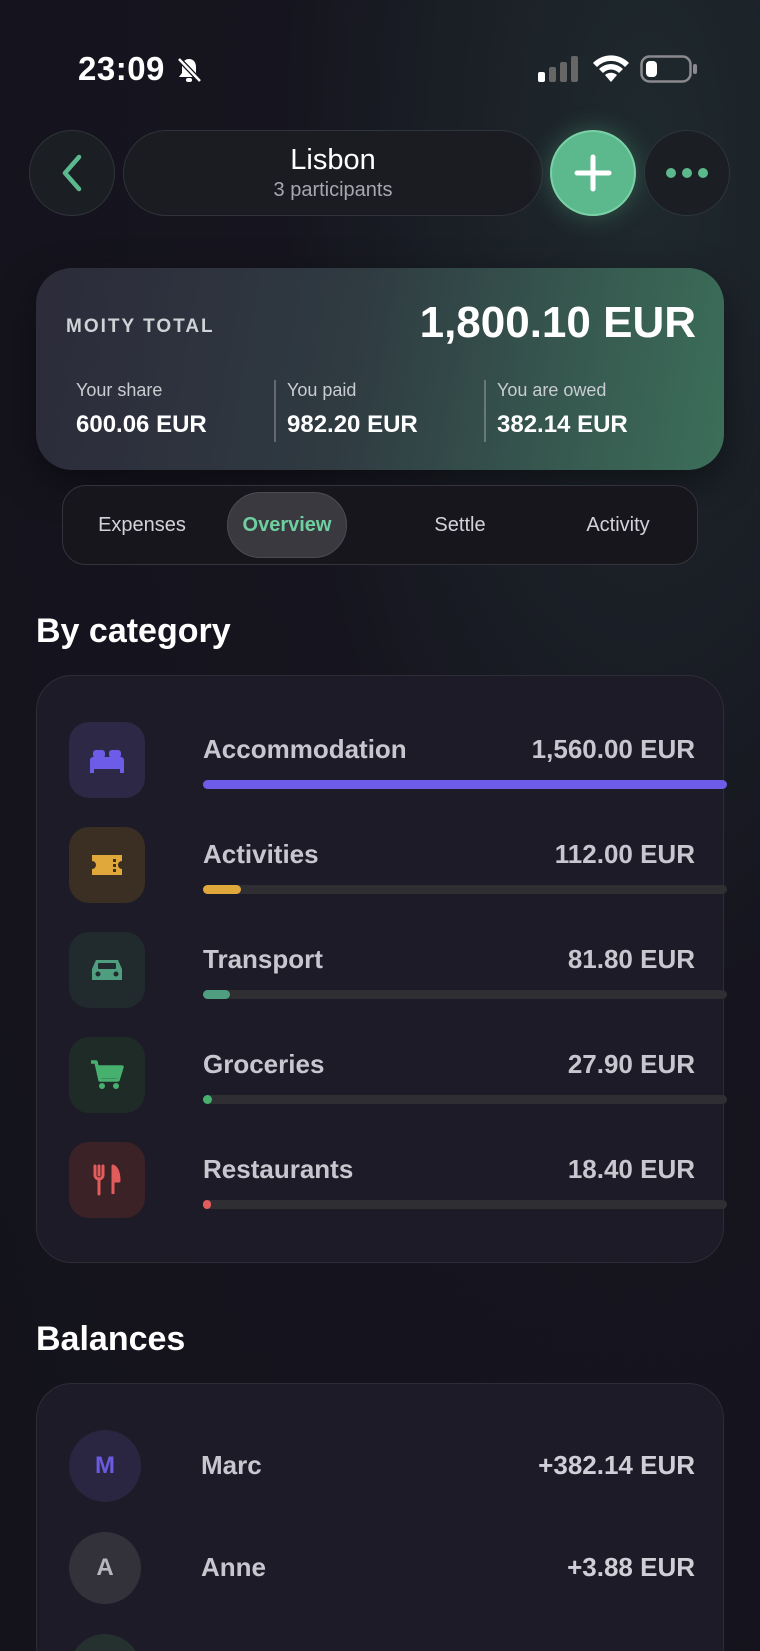 The height and width of the screenshot is (1651, 760). I want to click on category-row-groceries: Groceries 27.90 EUR, so click(398, 1076).